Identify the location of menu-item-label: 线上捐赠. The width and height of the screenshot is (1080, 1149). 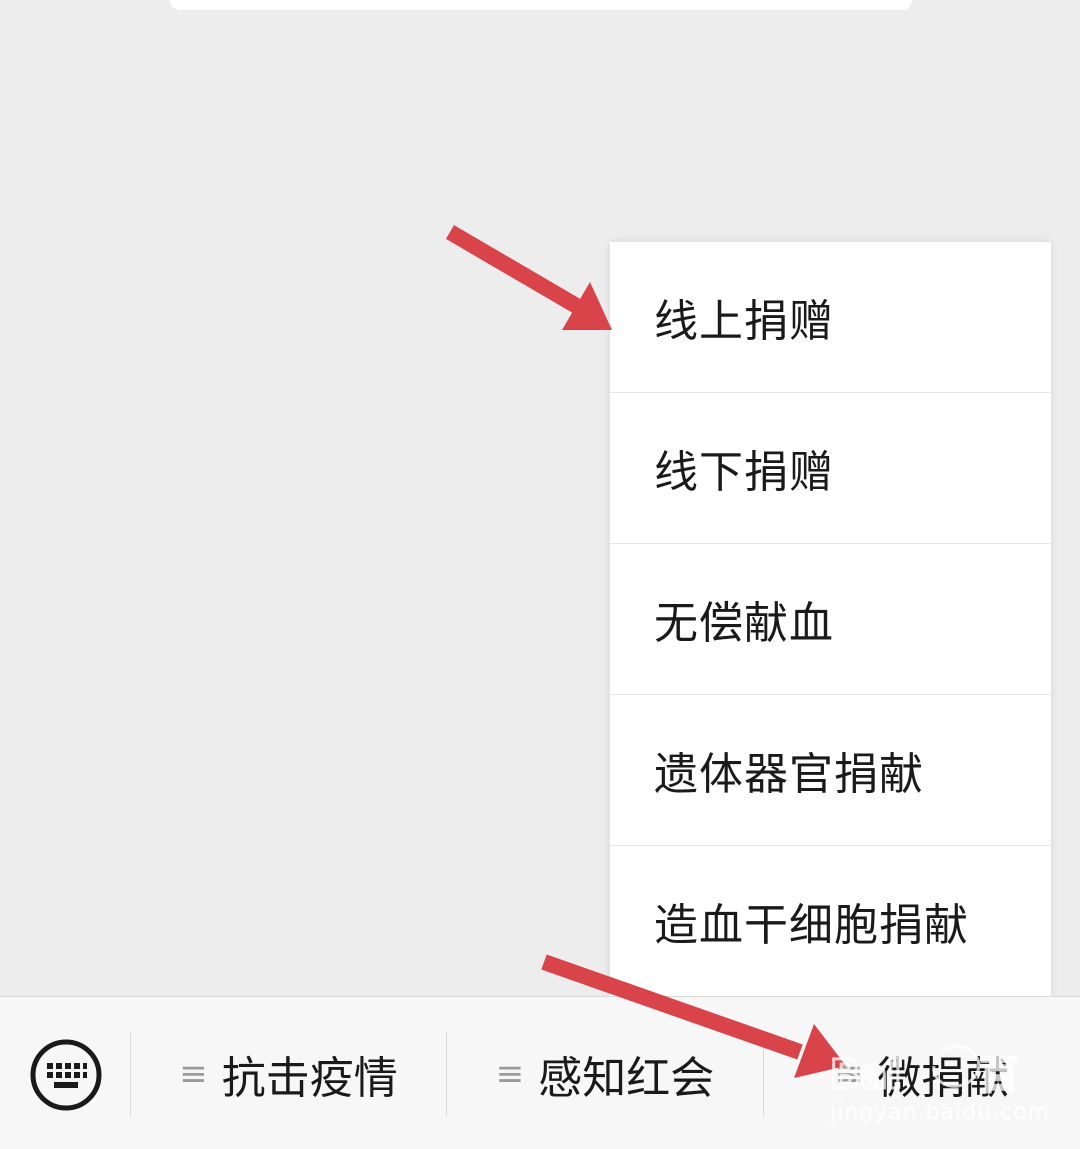
(744, 321).